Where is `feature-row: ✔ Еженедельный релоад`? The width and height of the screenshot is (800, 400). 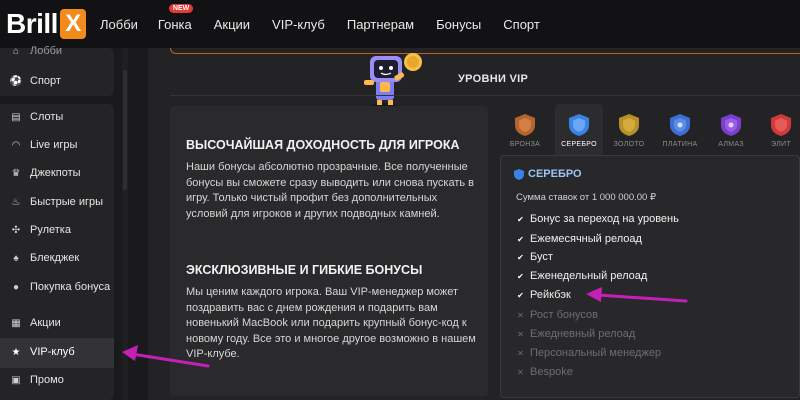 feature-row: ✔ Еженедельный релоад is located at coordinates (582, 276).